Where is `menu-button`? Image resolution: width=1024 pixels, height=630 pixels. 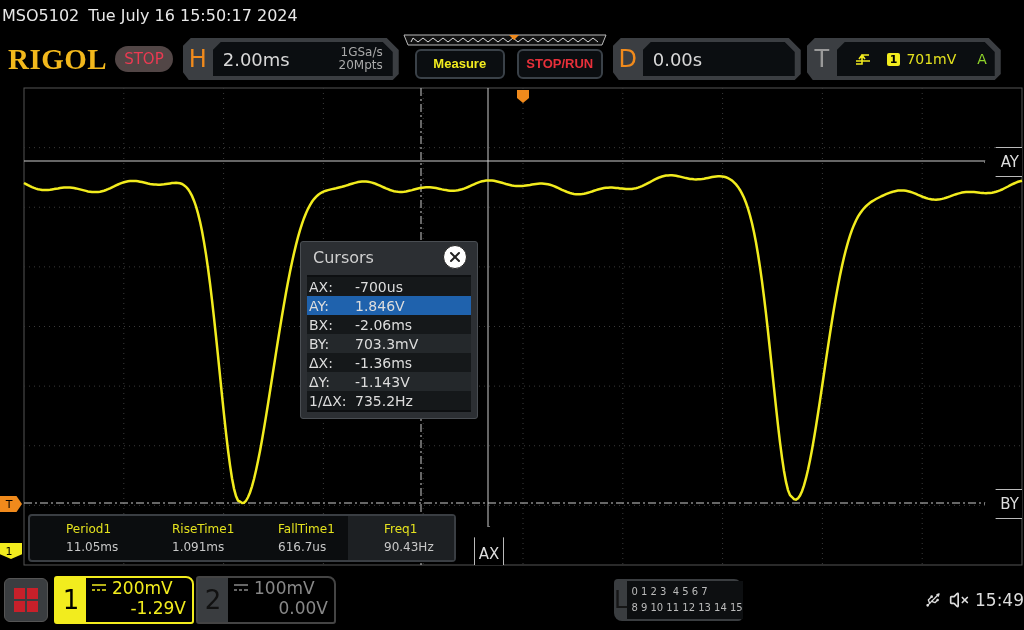
menu-button is located at coordinates (26, 600).